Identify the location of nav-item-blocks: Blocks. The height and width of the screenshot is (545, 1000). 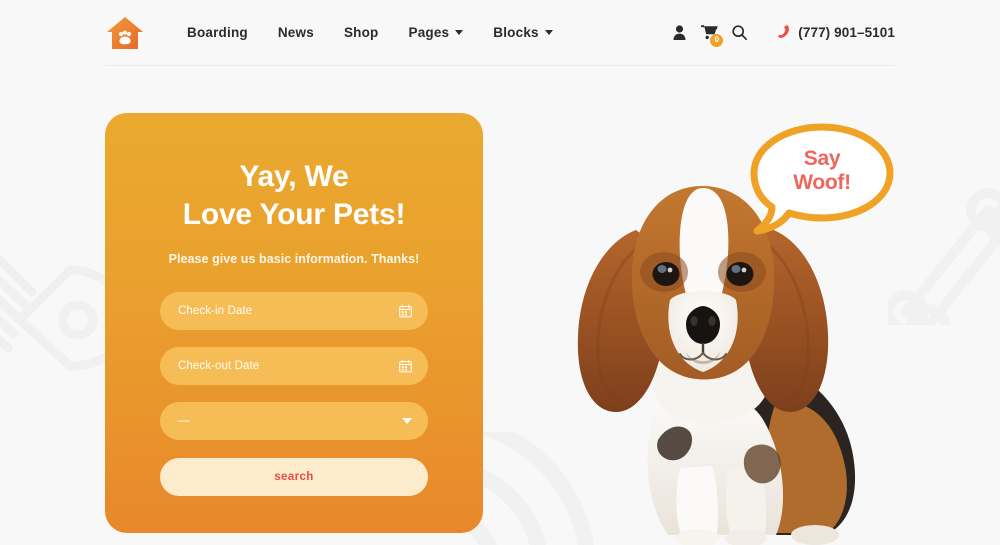
(522, 32).